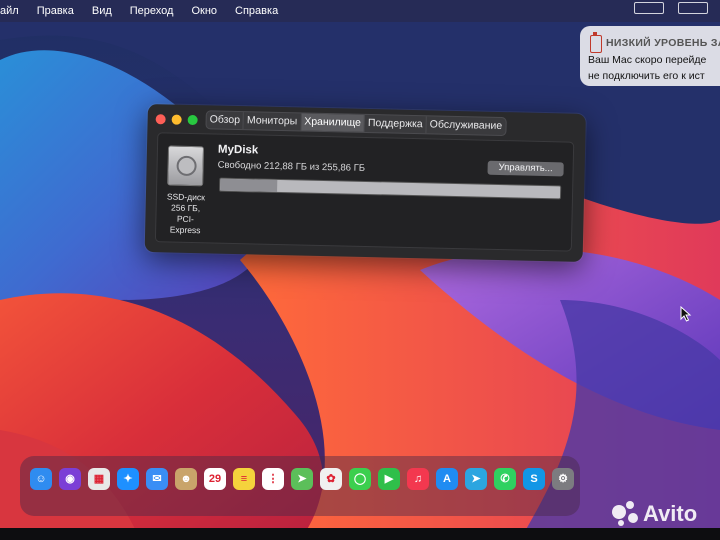 This screenshot has width=720, height=540. Describe the element at coordinates (204, 11) in the screenshot. I see `menu-window: Окно` at that location.